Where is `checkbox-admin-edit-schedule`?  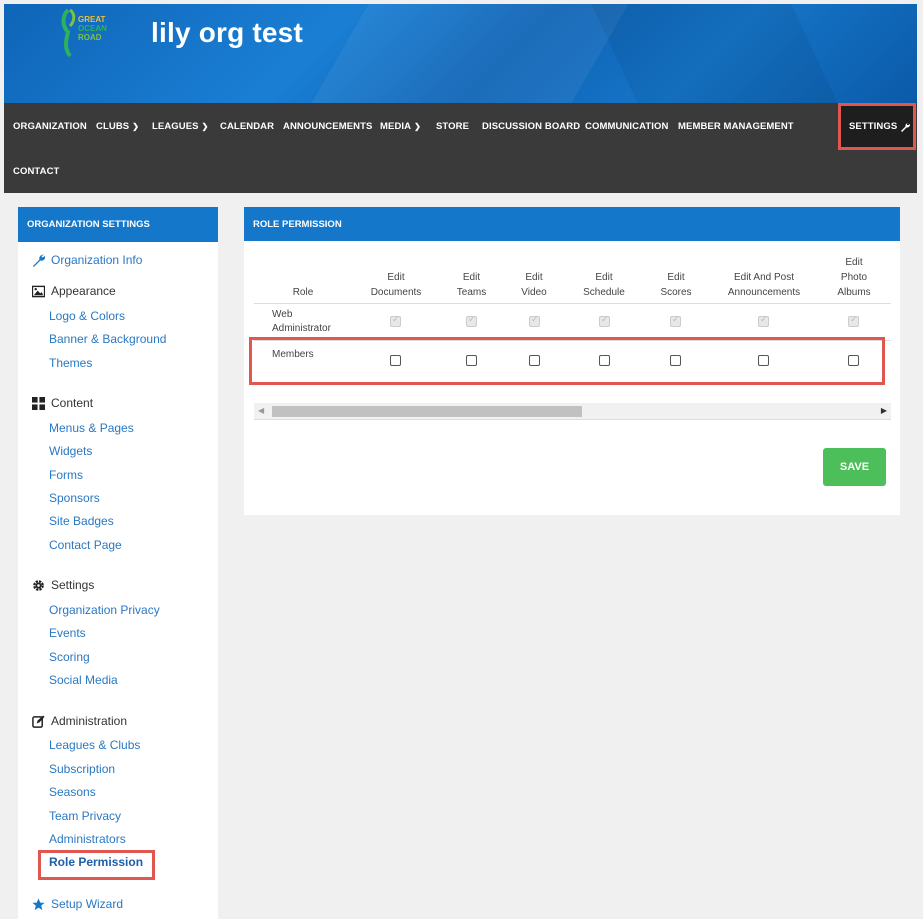
checkbox-admin-edit-schedule is located at coordinates (604, 320).